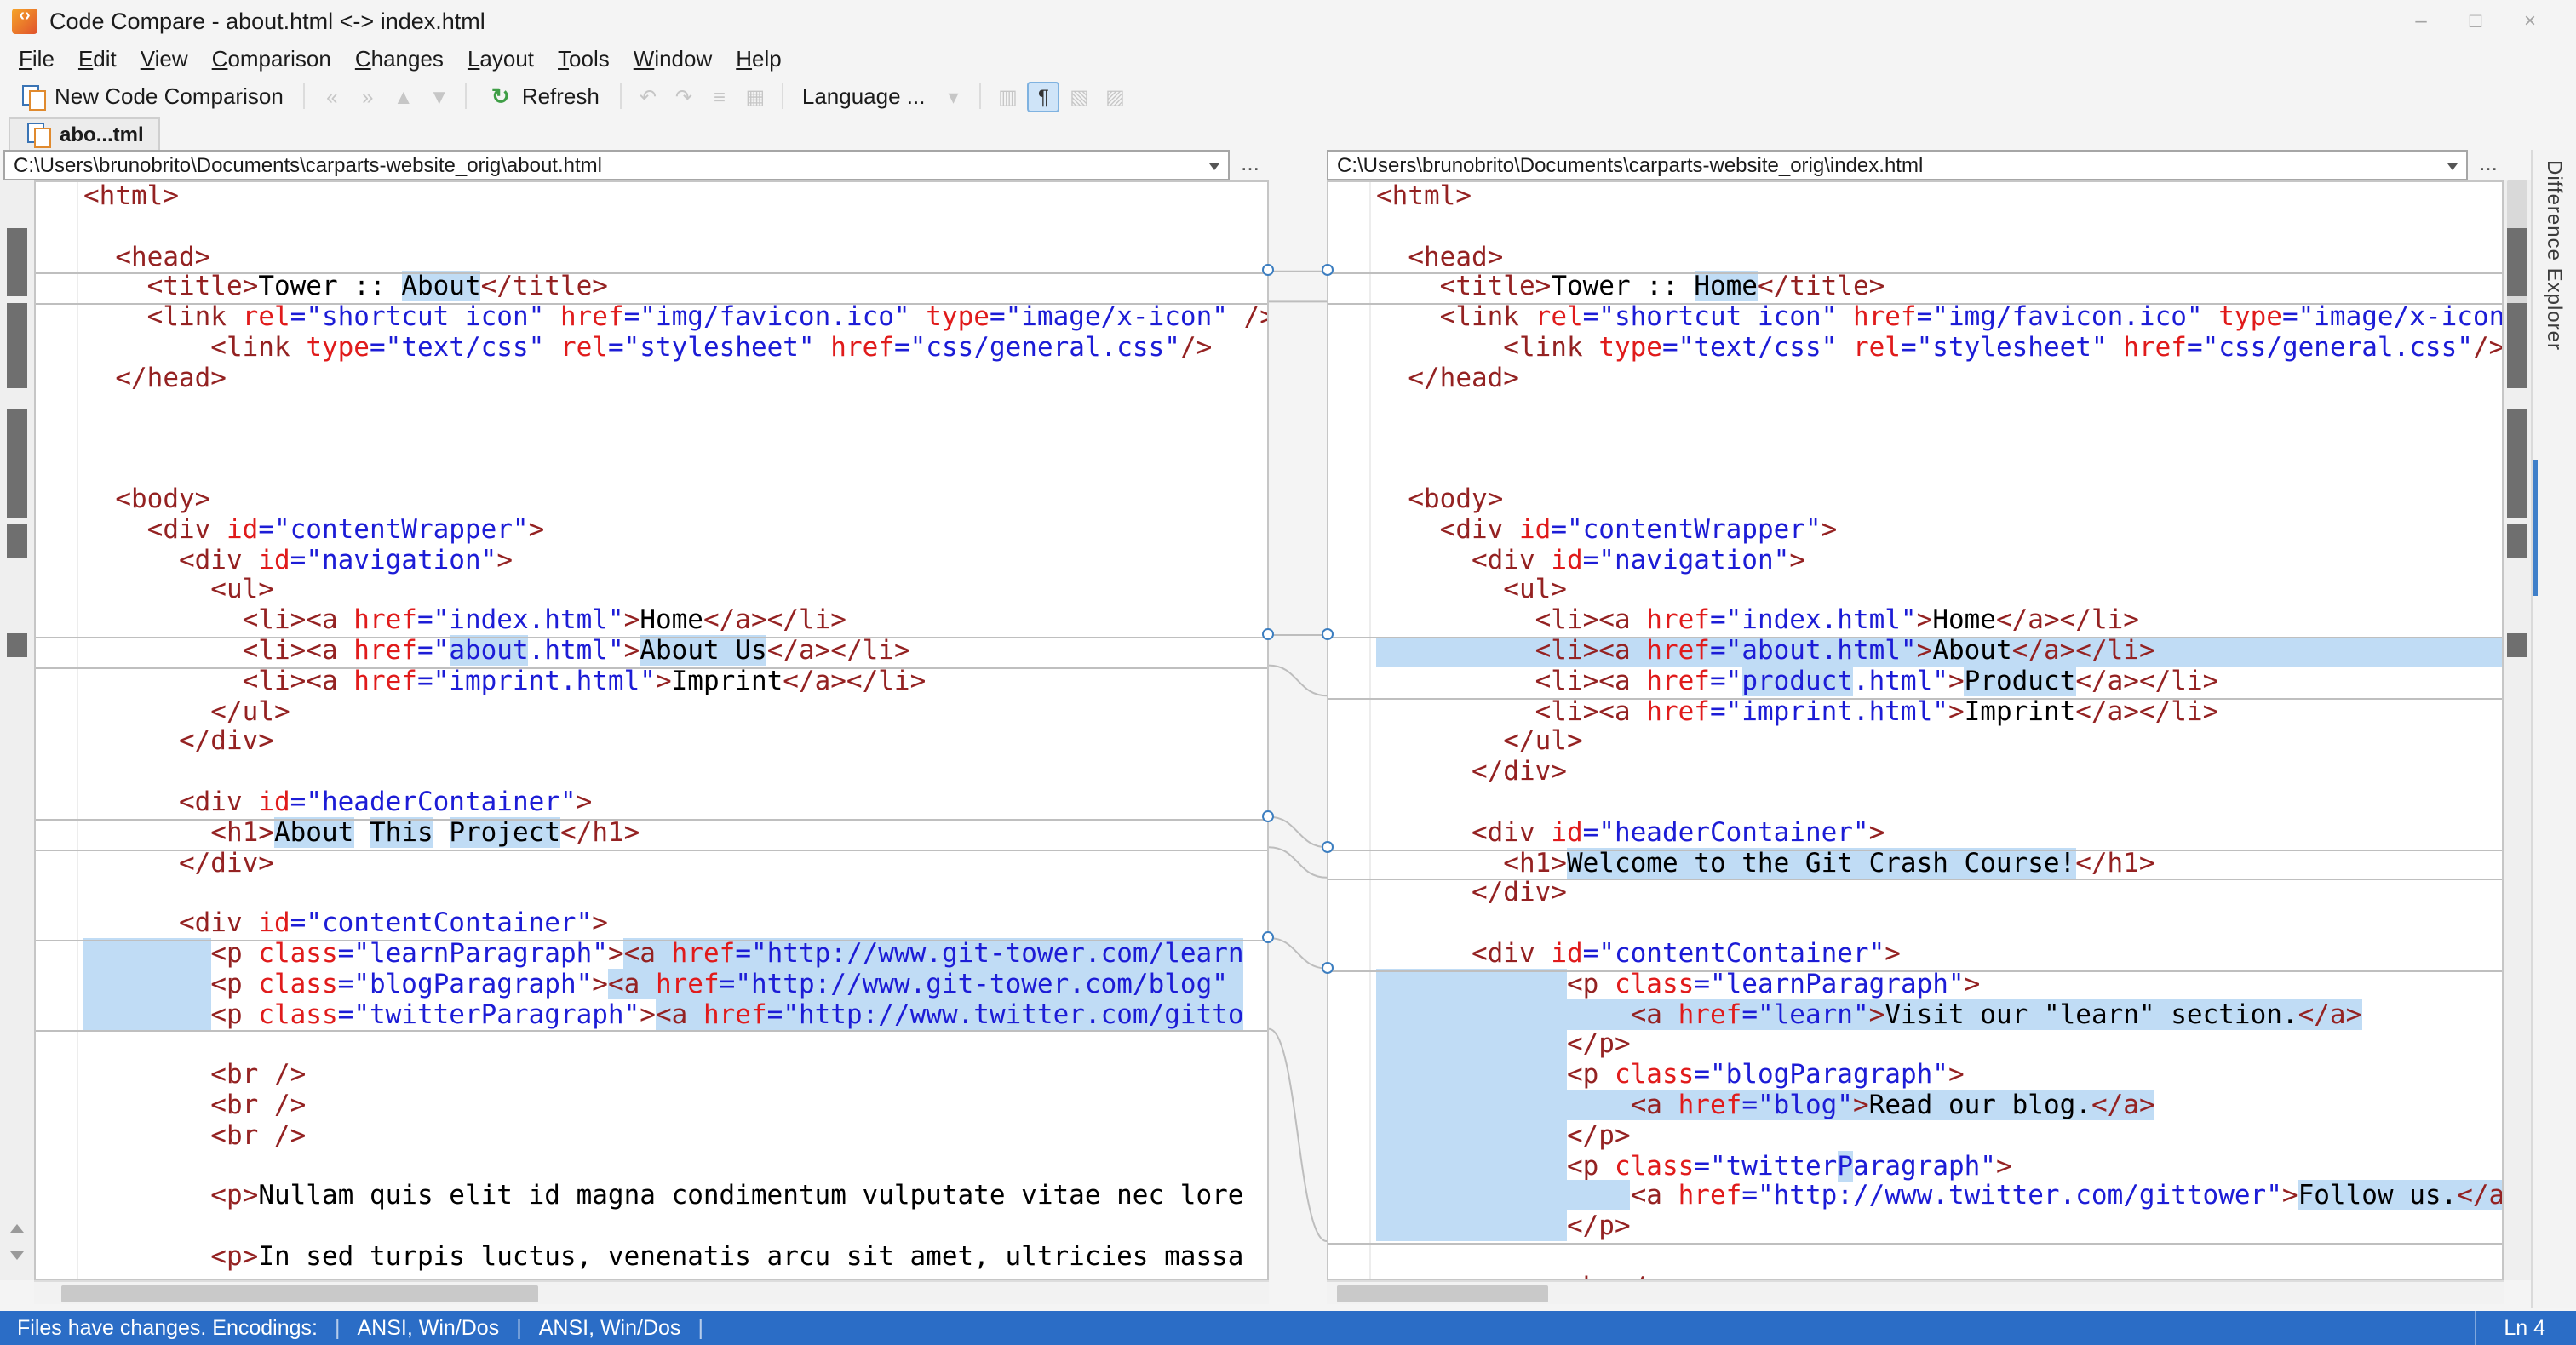 This screenshot has height=1345, width=2576. What do you see at coordinates (1079, 96) in the screenshot?
I see `ignore-whitespace-icon: ▧` at bounding box center [1079, 96].